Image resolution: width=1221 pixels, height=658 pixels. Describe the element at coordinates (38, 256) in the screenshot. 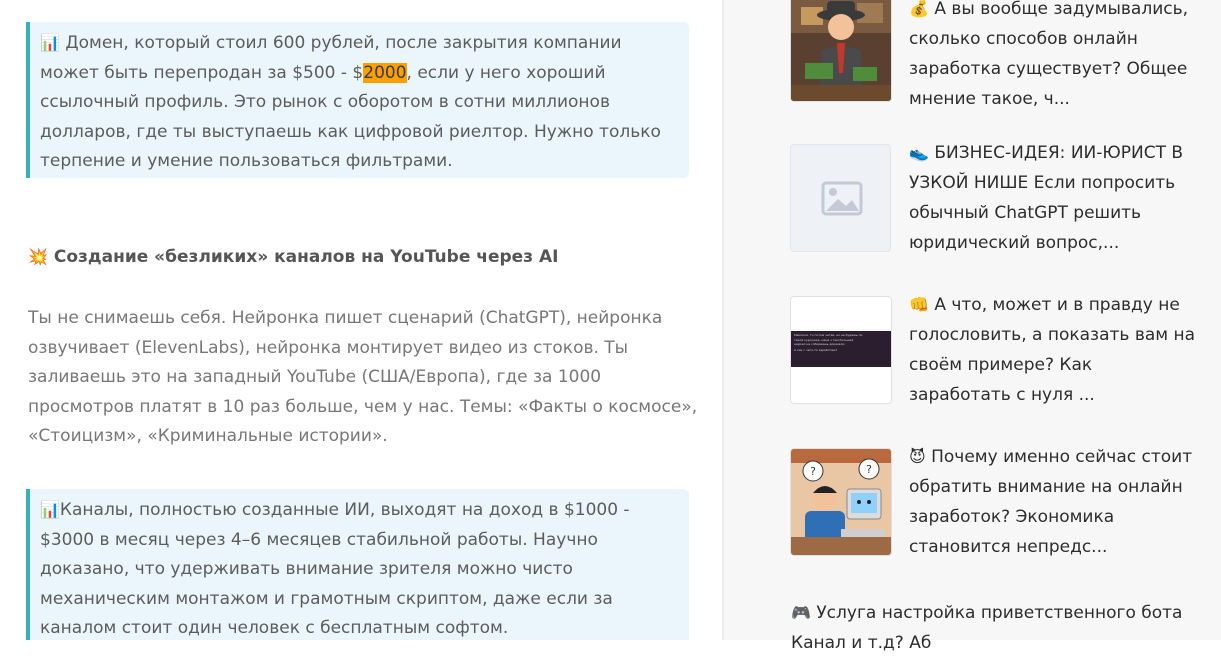

I see `collision-icon: 💥` at that location.